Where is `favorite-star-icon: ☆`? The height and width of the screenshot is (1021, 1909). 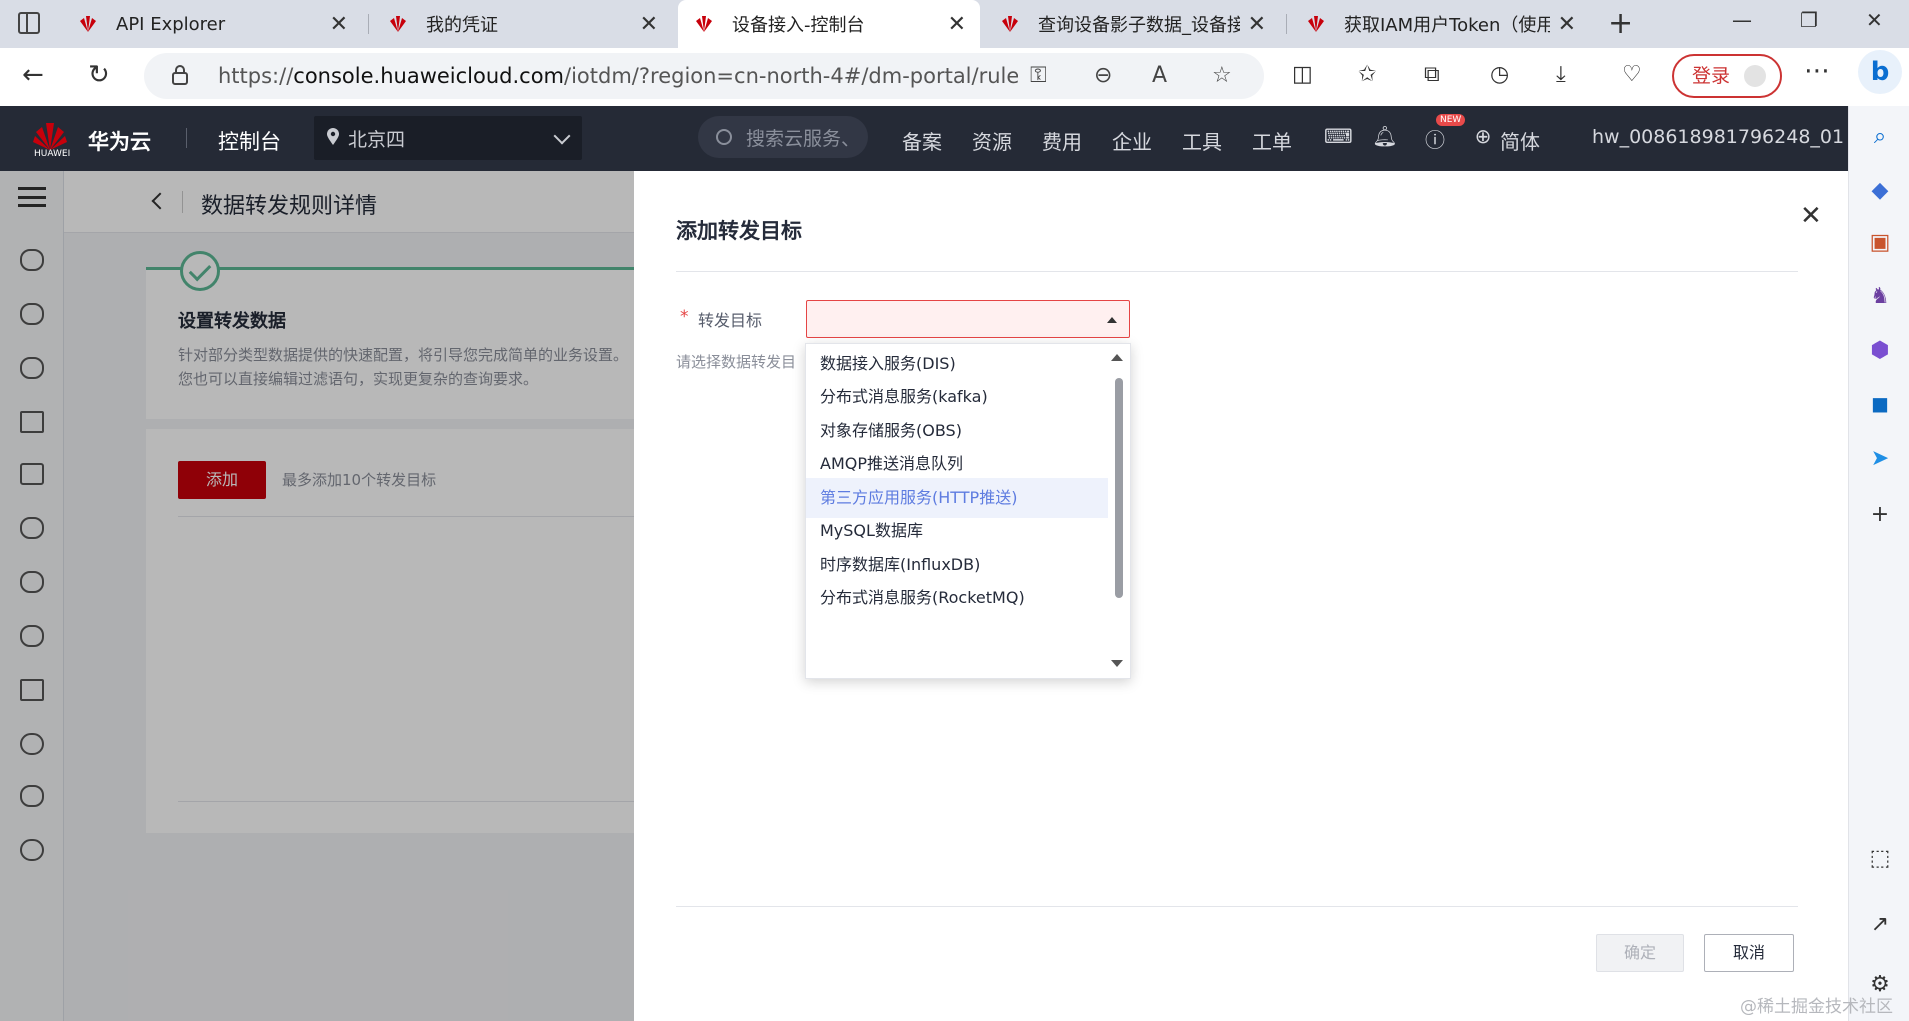 favorite-star-icon: ☆ is located at coordinates (1222, 75).